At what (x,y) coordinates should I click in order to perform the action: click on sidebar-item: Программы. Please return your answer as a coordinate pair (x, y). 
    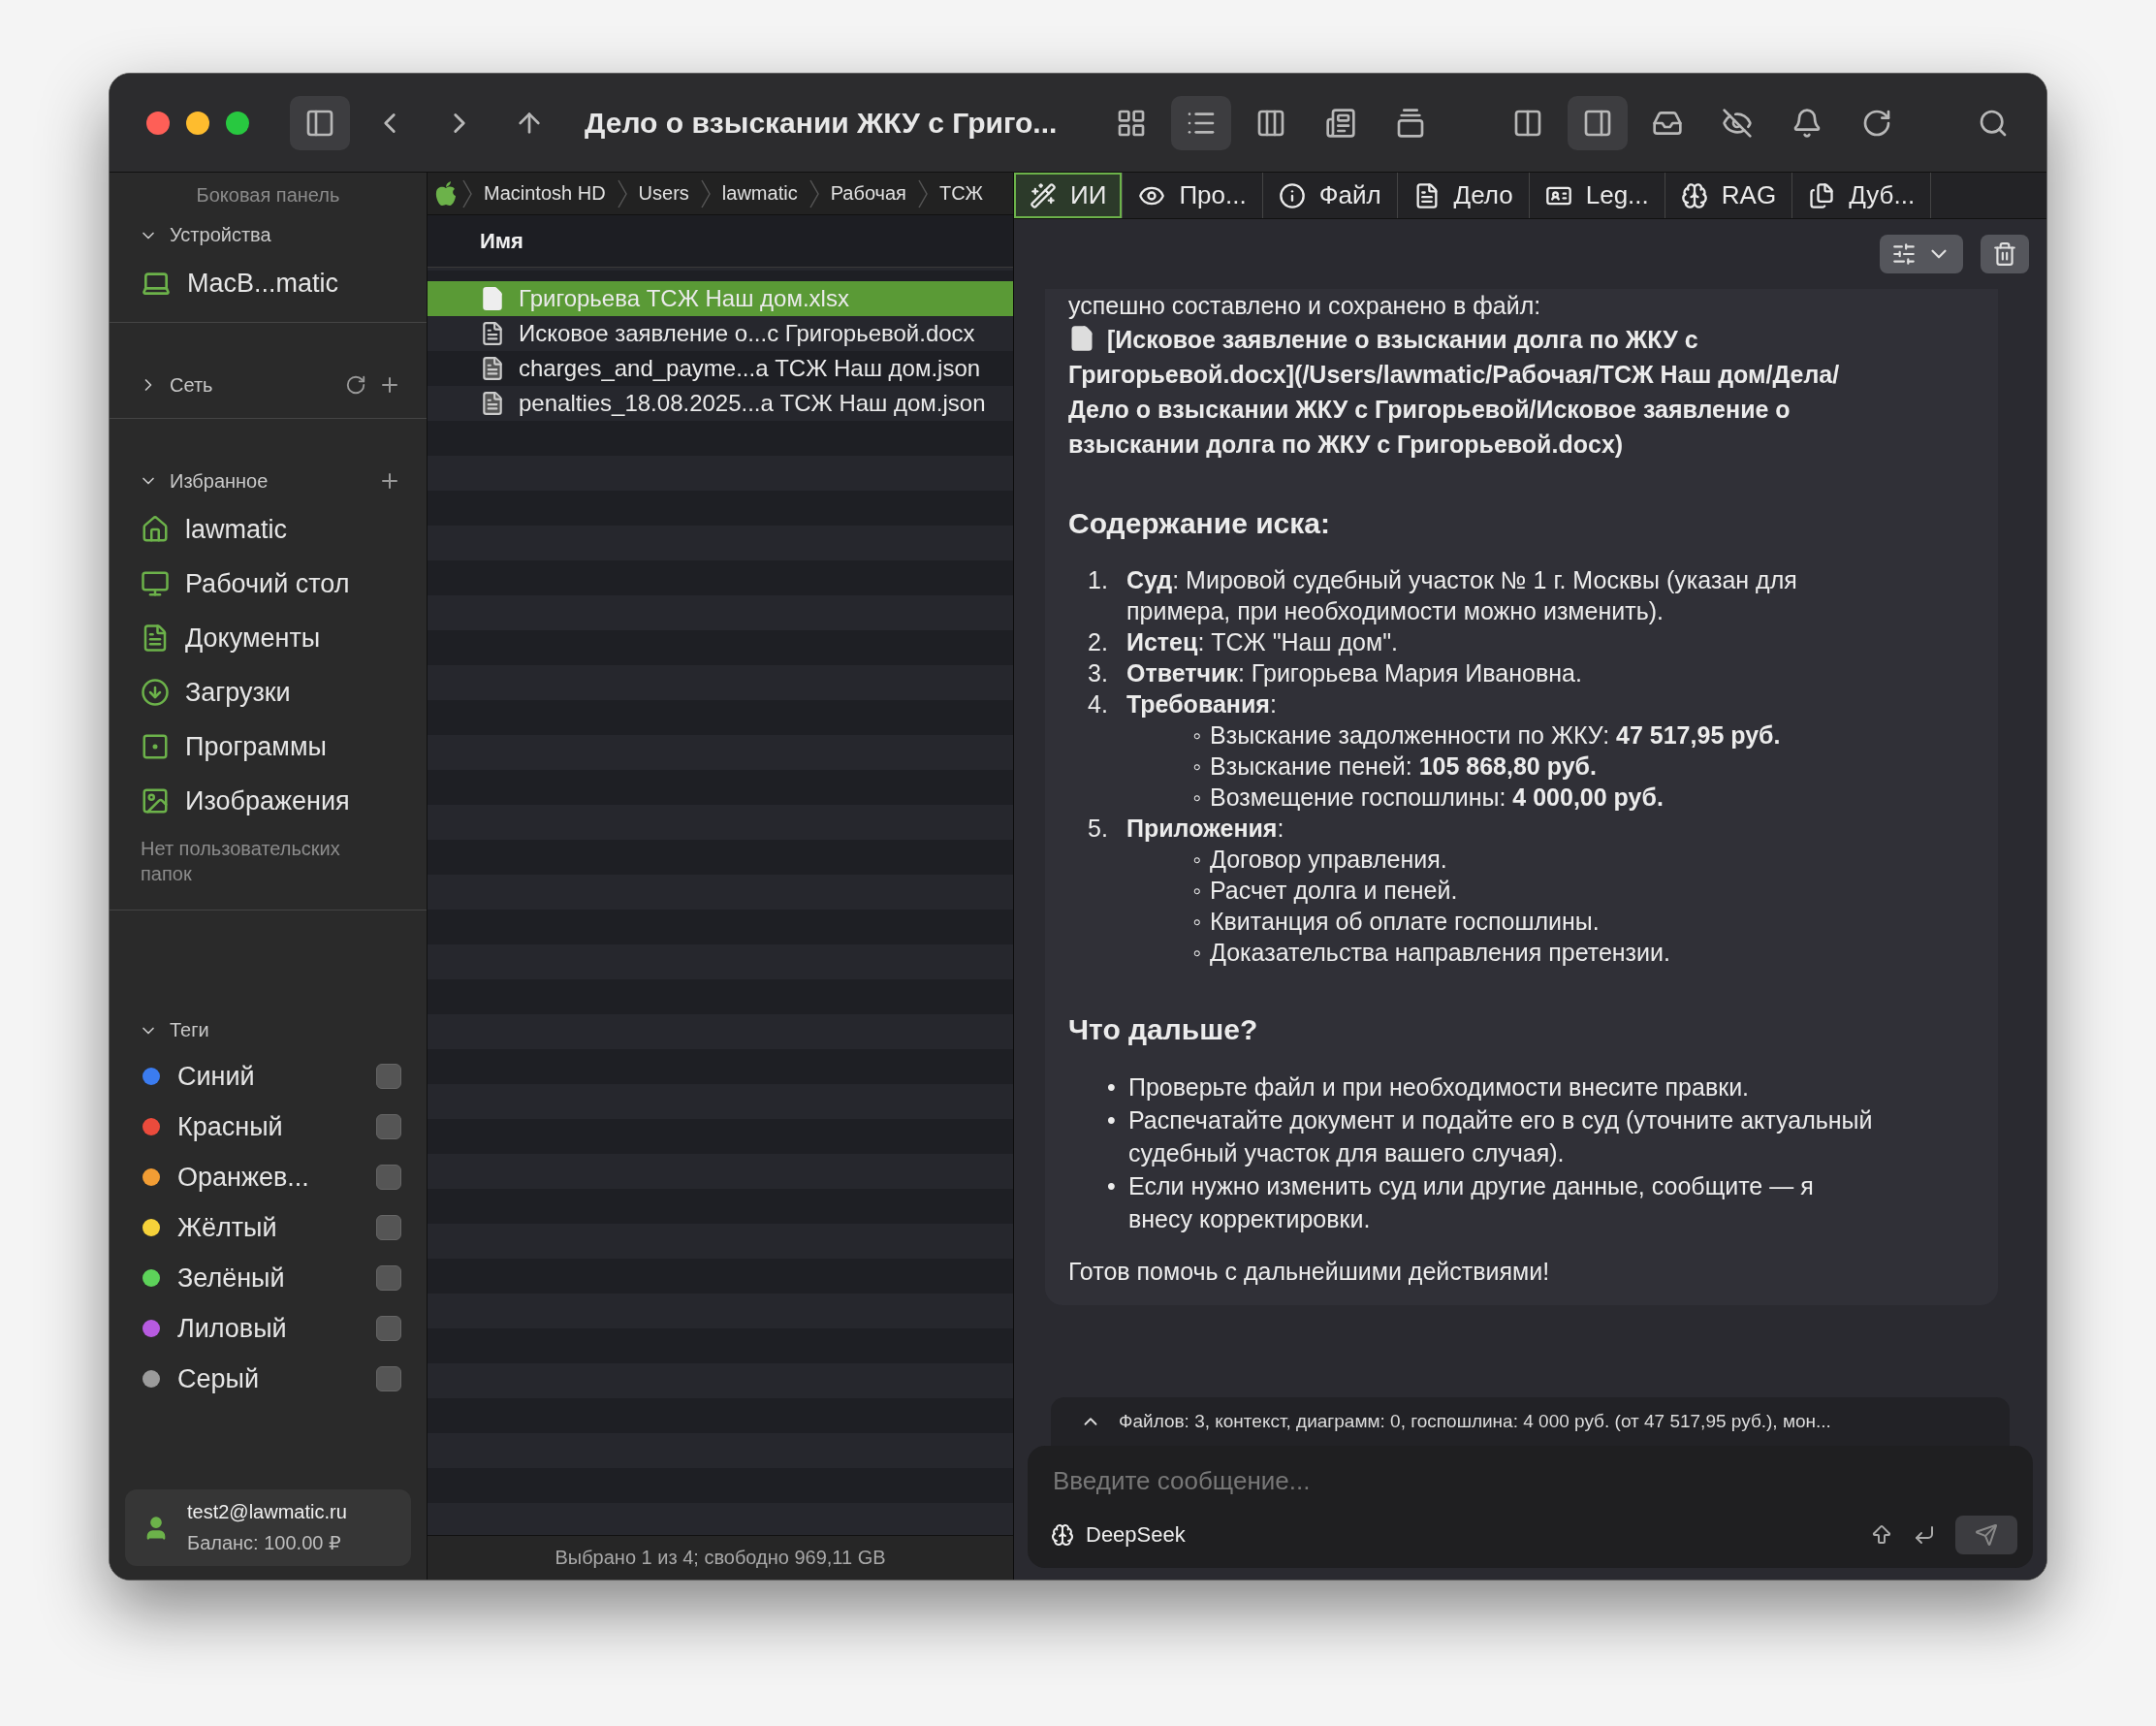
    Looking at the image, I should click on (268, 746).